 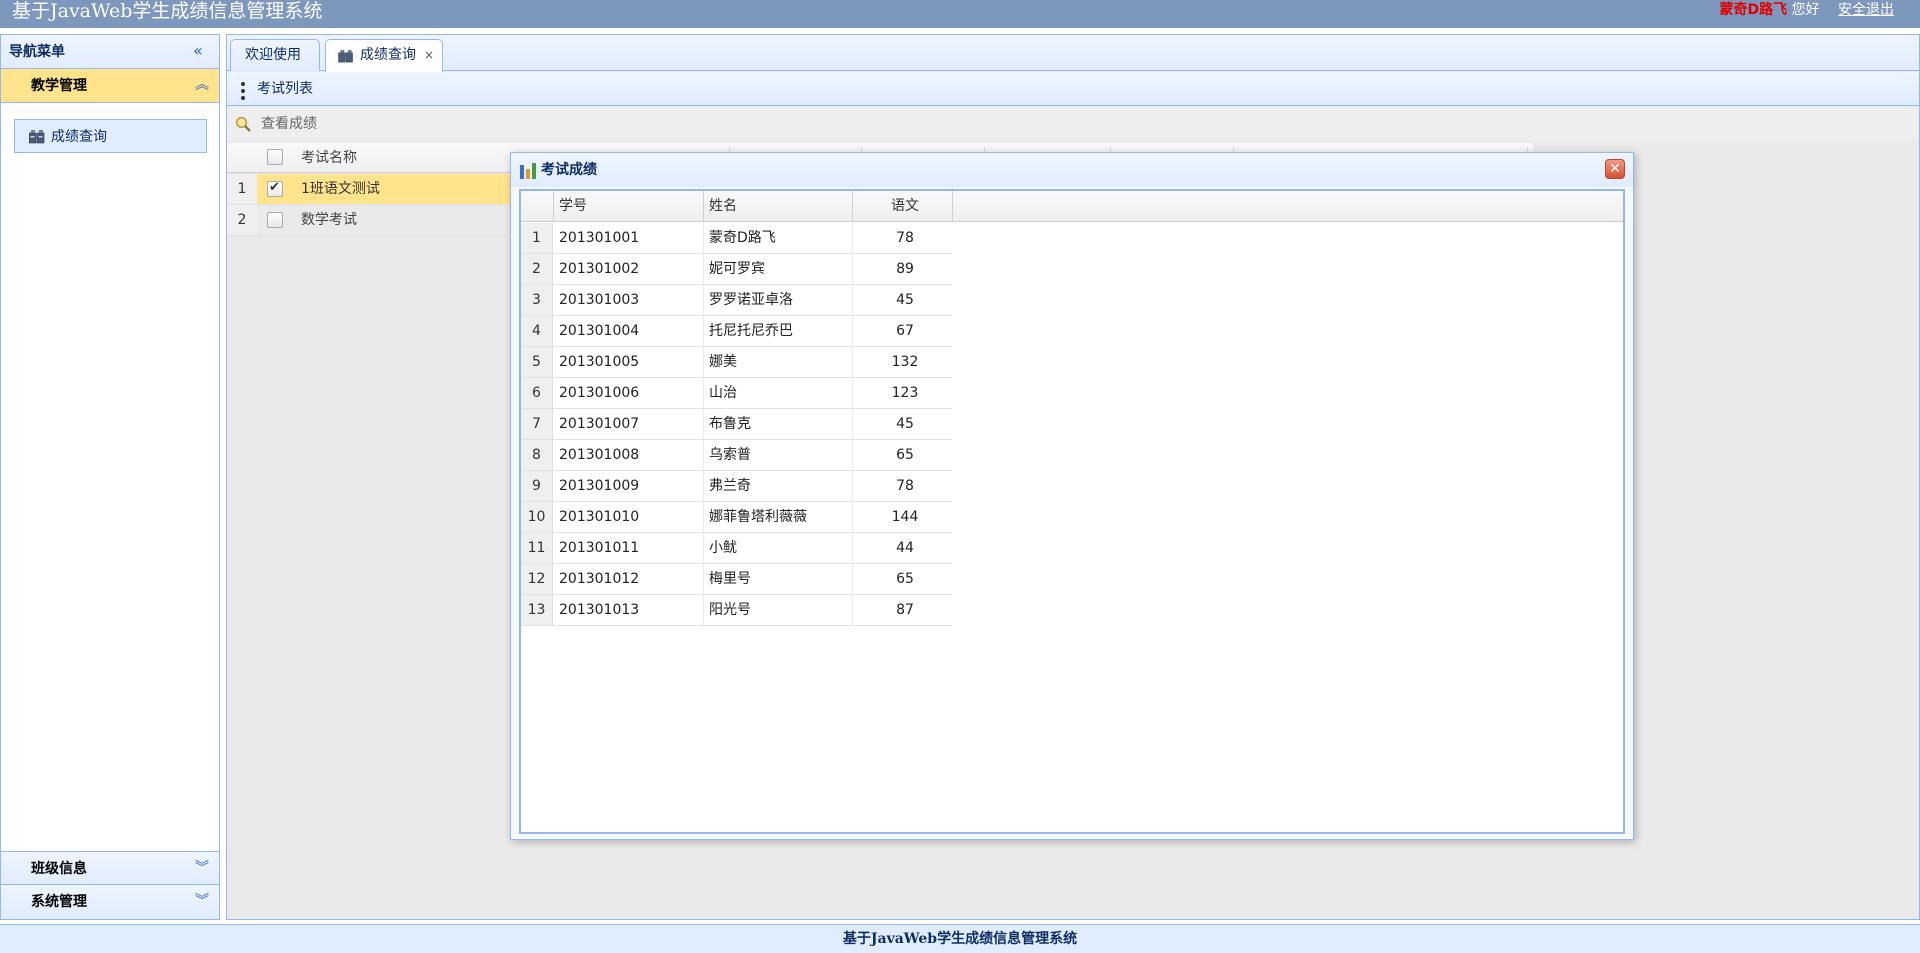 What do you see at coordinates (59, 86) in the screenshot?
I see `accordion-teaching-label: 教学管理` at bounding box center [59, 86].